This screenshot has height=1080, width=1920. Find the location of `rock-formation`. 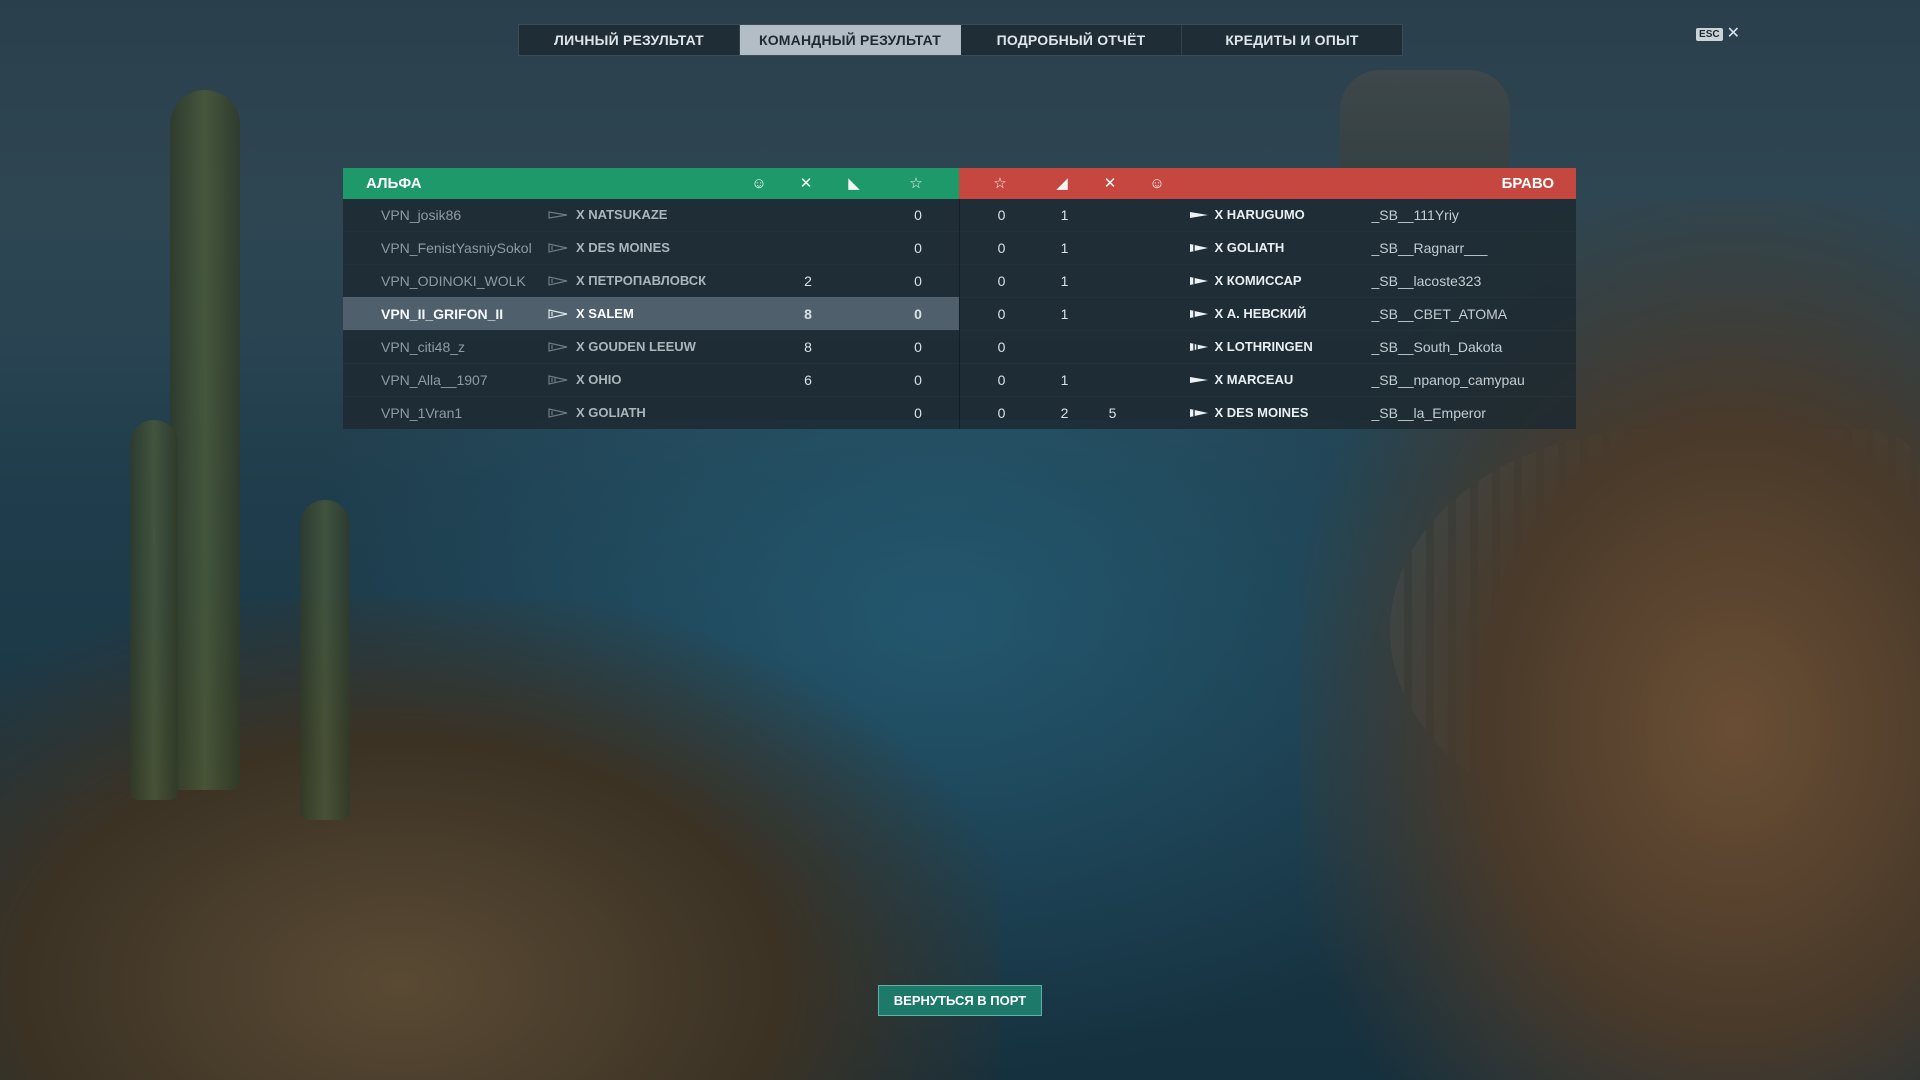

rock-formation is located at coordinates (1425, 125).